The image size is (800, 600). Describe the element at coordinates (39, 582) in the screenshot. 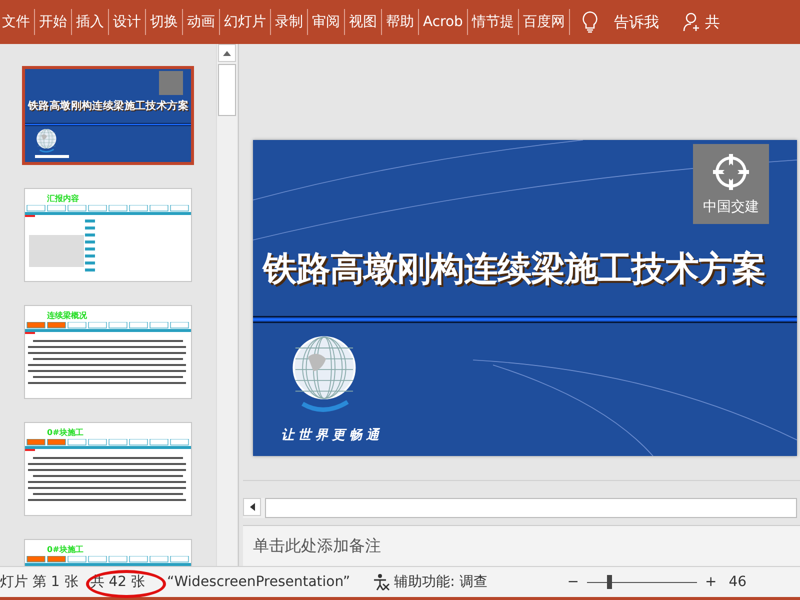

I see `slide-position-text: 灯片 第 1 张` at that location.